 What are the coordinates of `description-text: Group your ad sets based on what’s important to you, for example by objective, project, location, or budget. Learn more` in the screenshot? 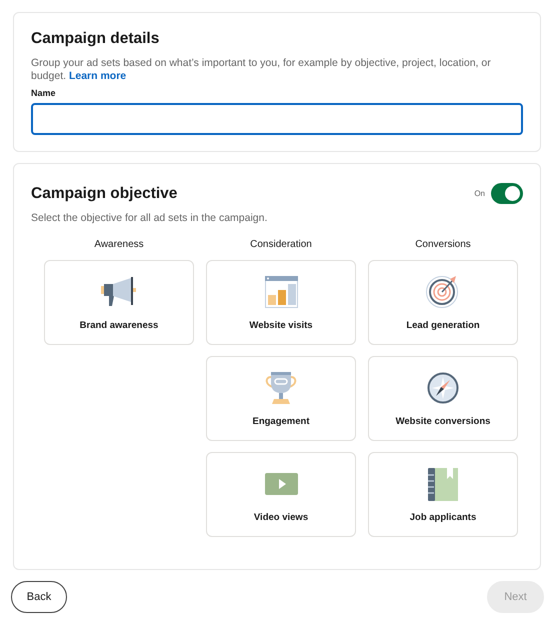 It's located at (261, 70).